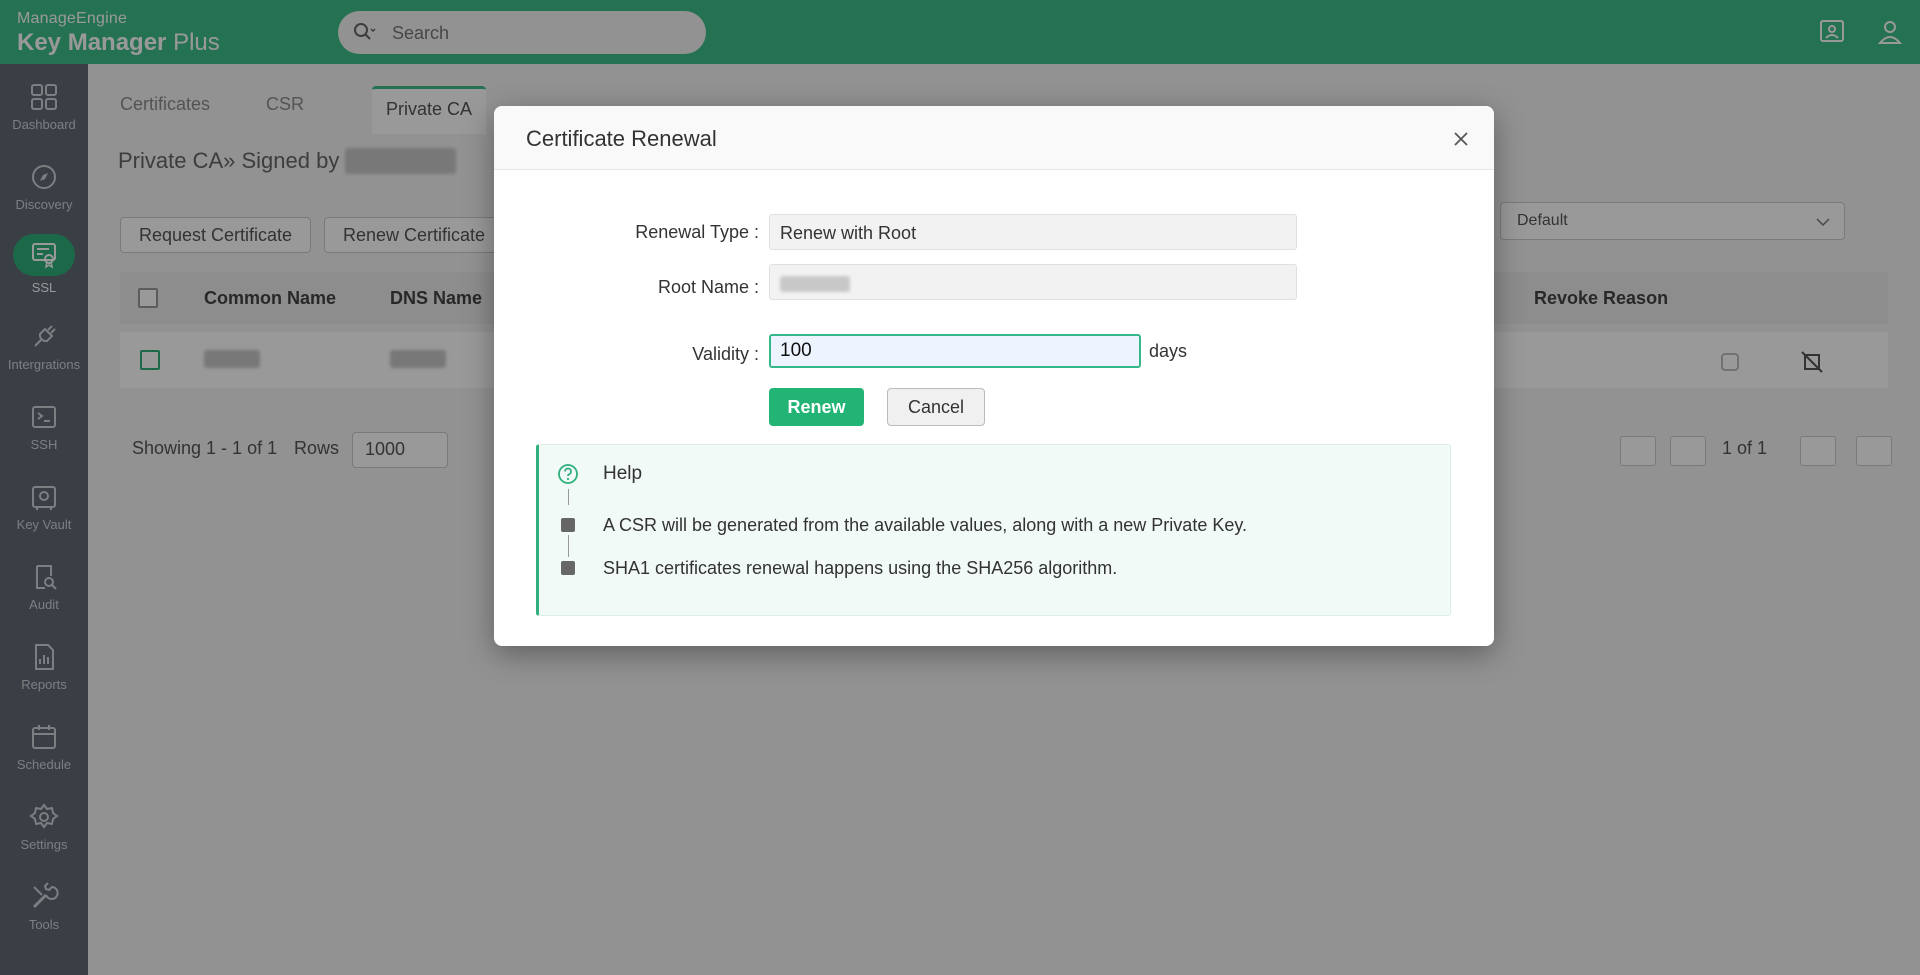 This screenshot has width=1920, height=975. Describe the element at coordinates (621, 138) in the screenshot. I see `dialog-title: Certificate Renewal` at that location.